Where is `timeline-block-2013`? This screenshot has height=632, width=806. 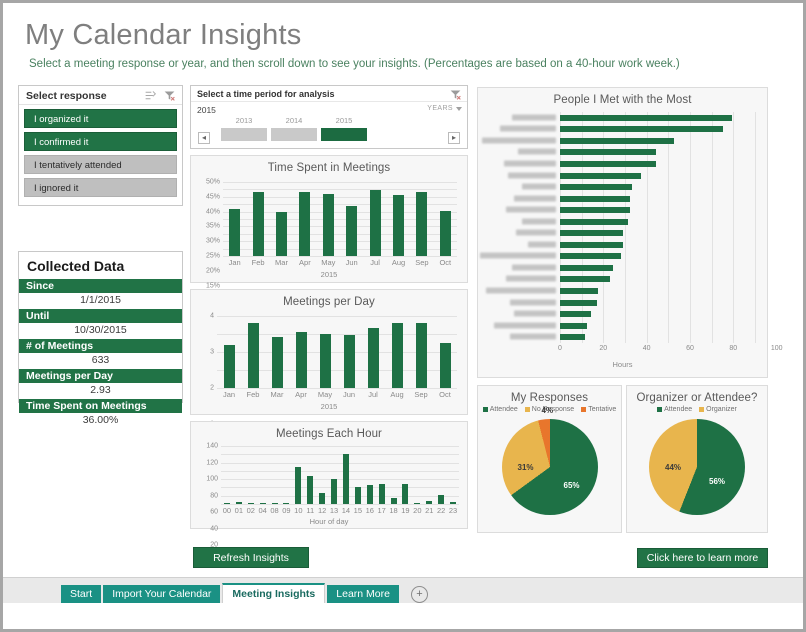
timeline-block-2013 is located at coordinates (244, 134).